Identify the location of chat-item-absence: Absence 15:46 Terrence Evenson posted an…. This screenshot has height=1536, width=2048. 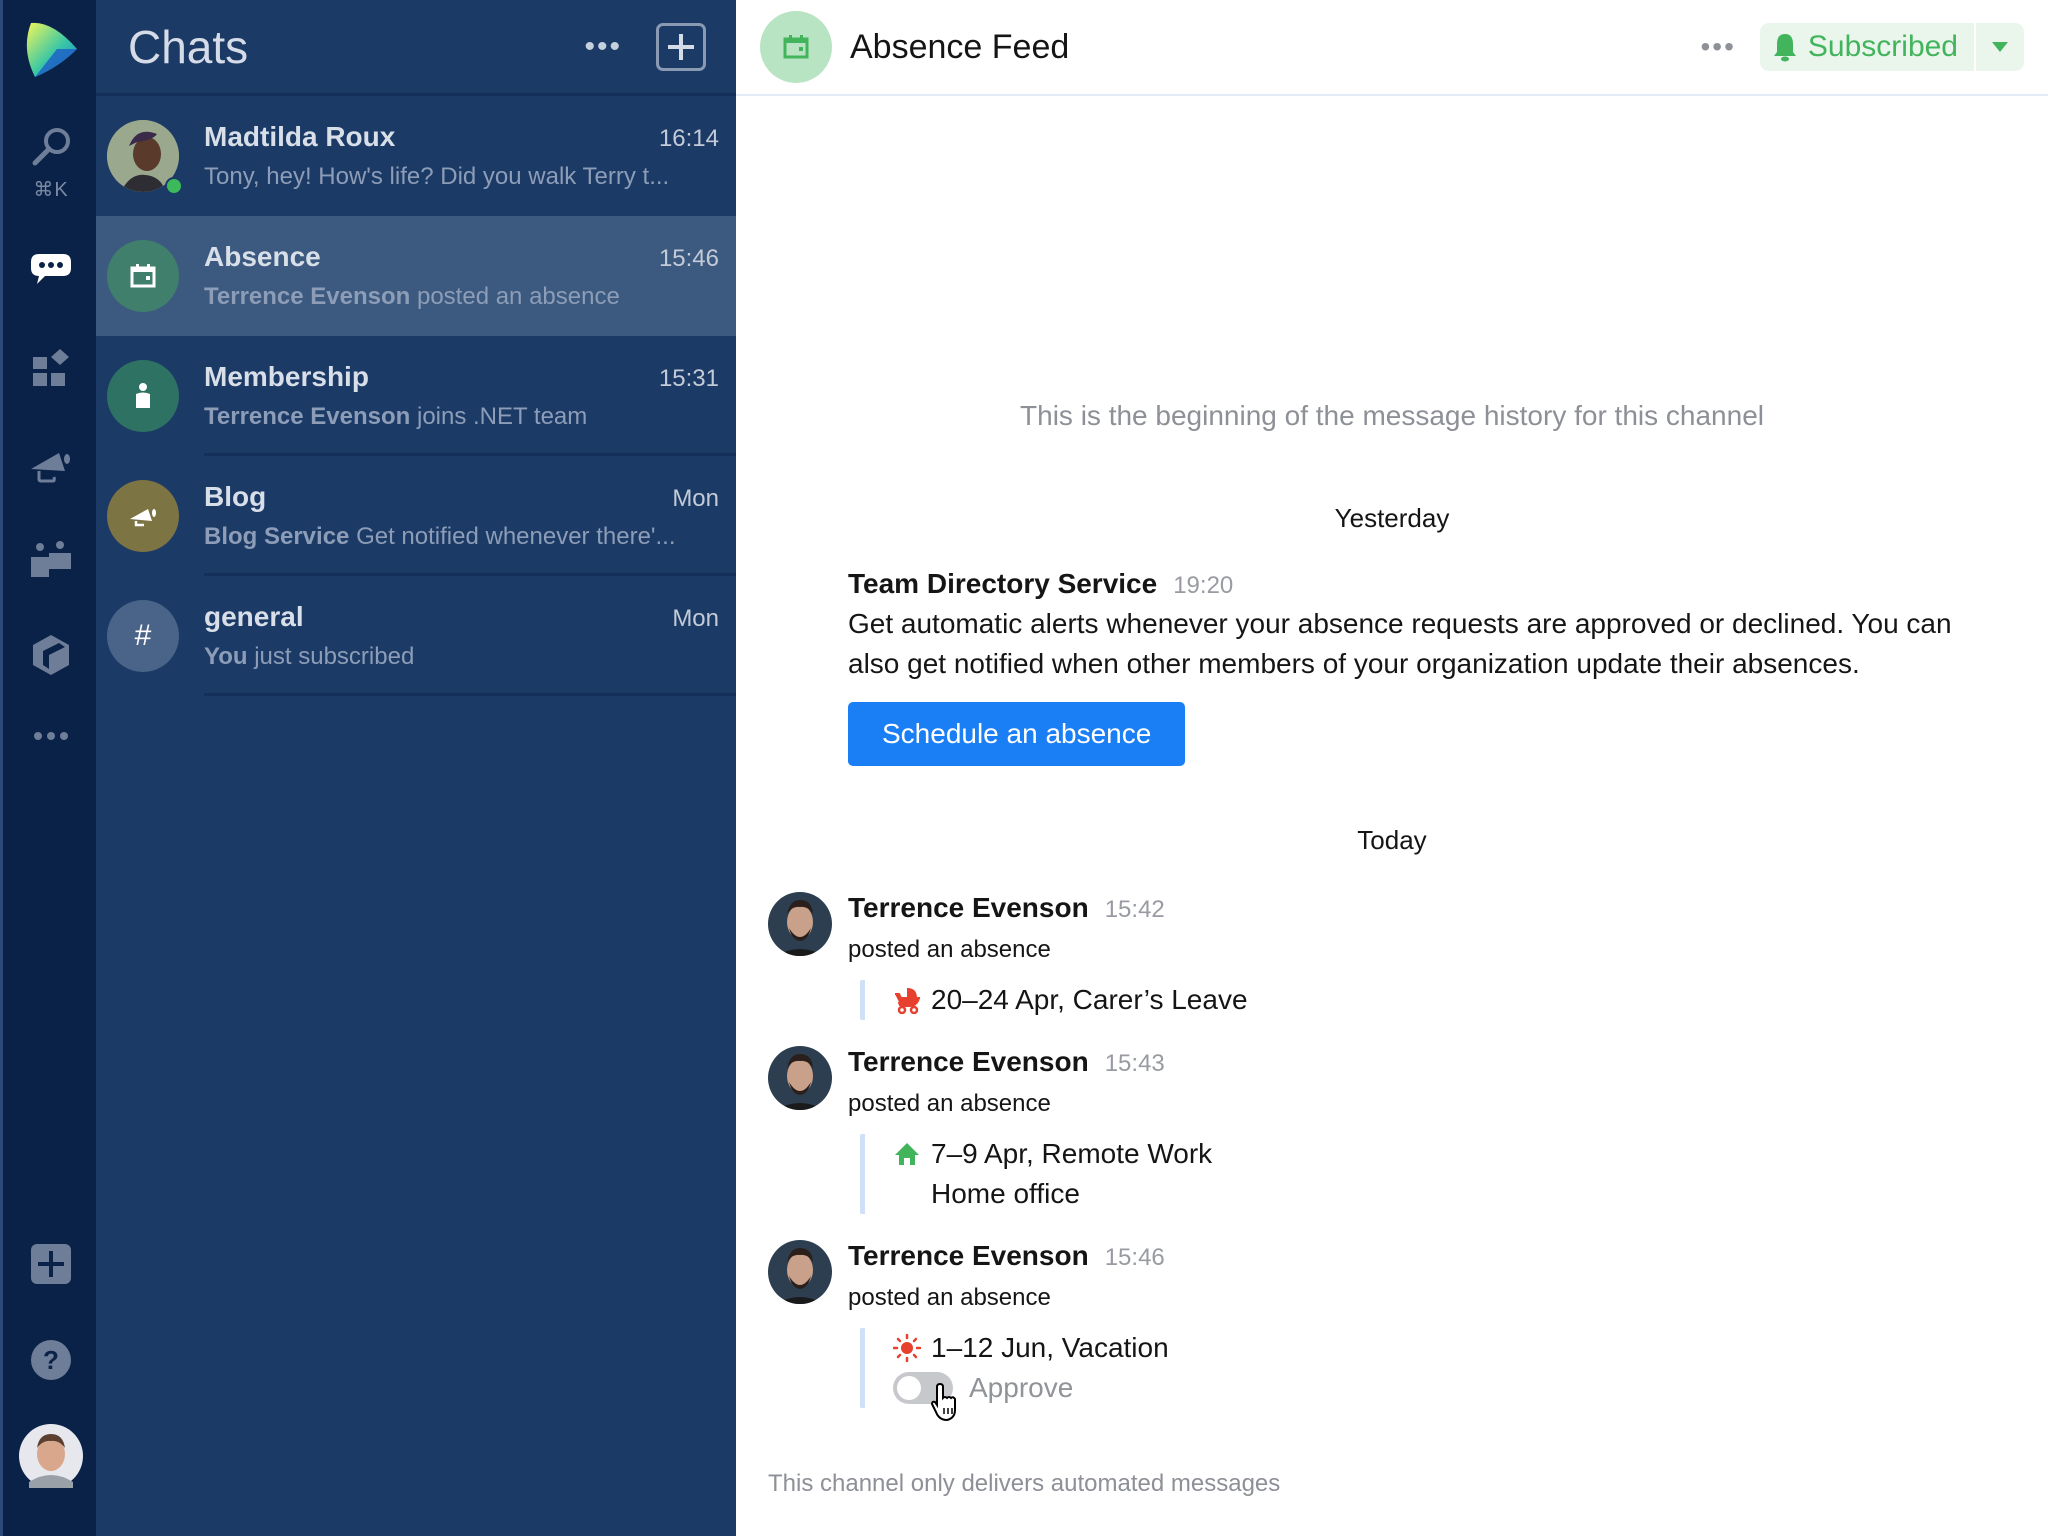
(416, 276).